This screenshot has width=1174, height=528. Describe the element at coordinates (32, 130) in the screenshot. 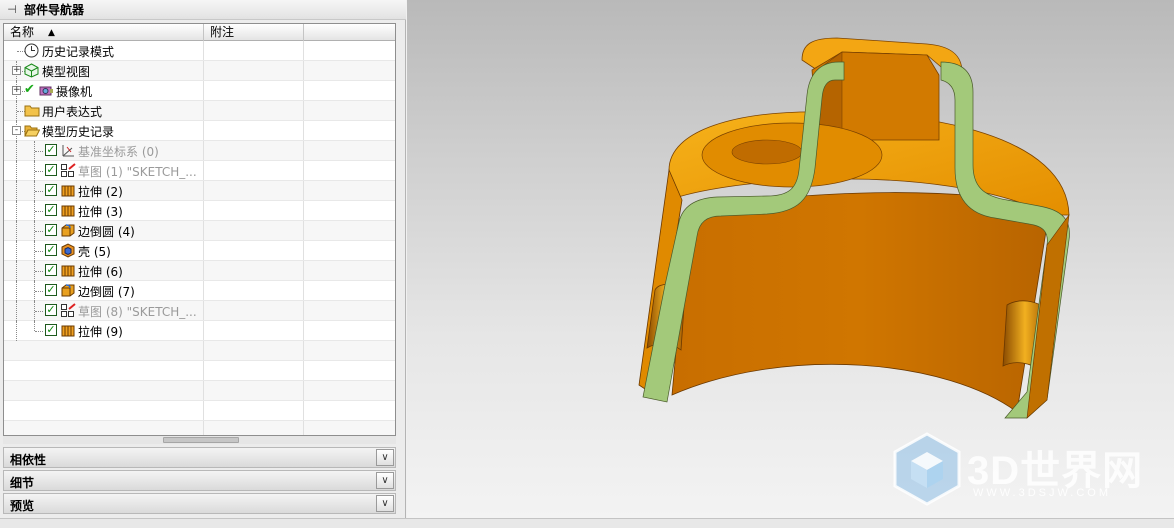

I see `folder-open-icon` at that location.